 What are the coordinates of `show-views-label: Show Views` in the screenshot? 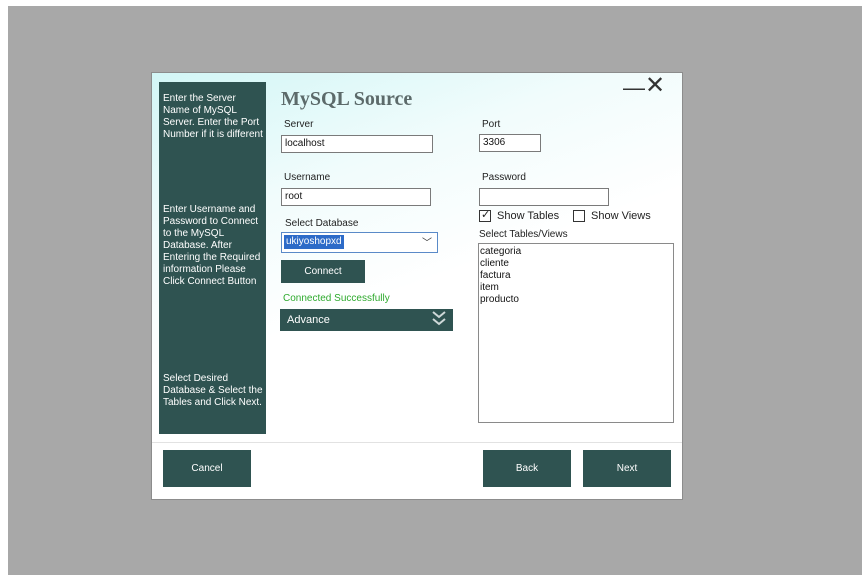 It's located at (621, 216).